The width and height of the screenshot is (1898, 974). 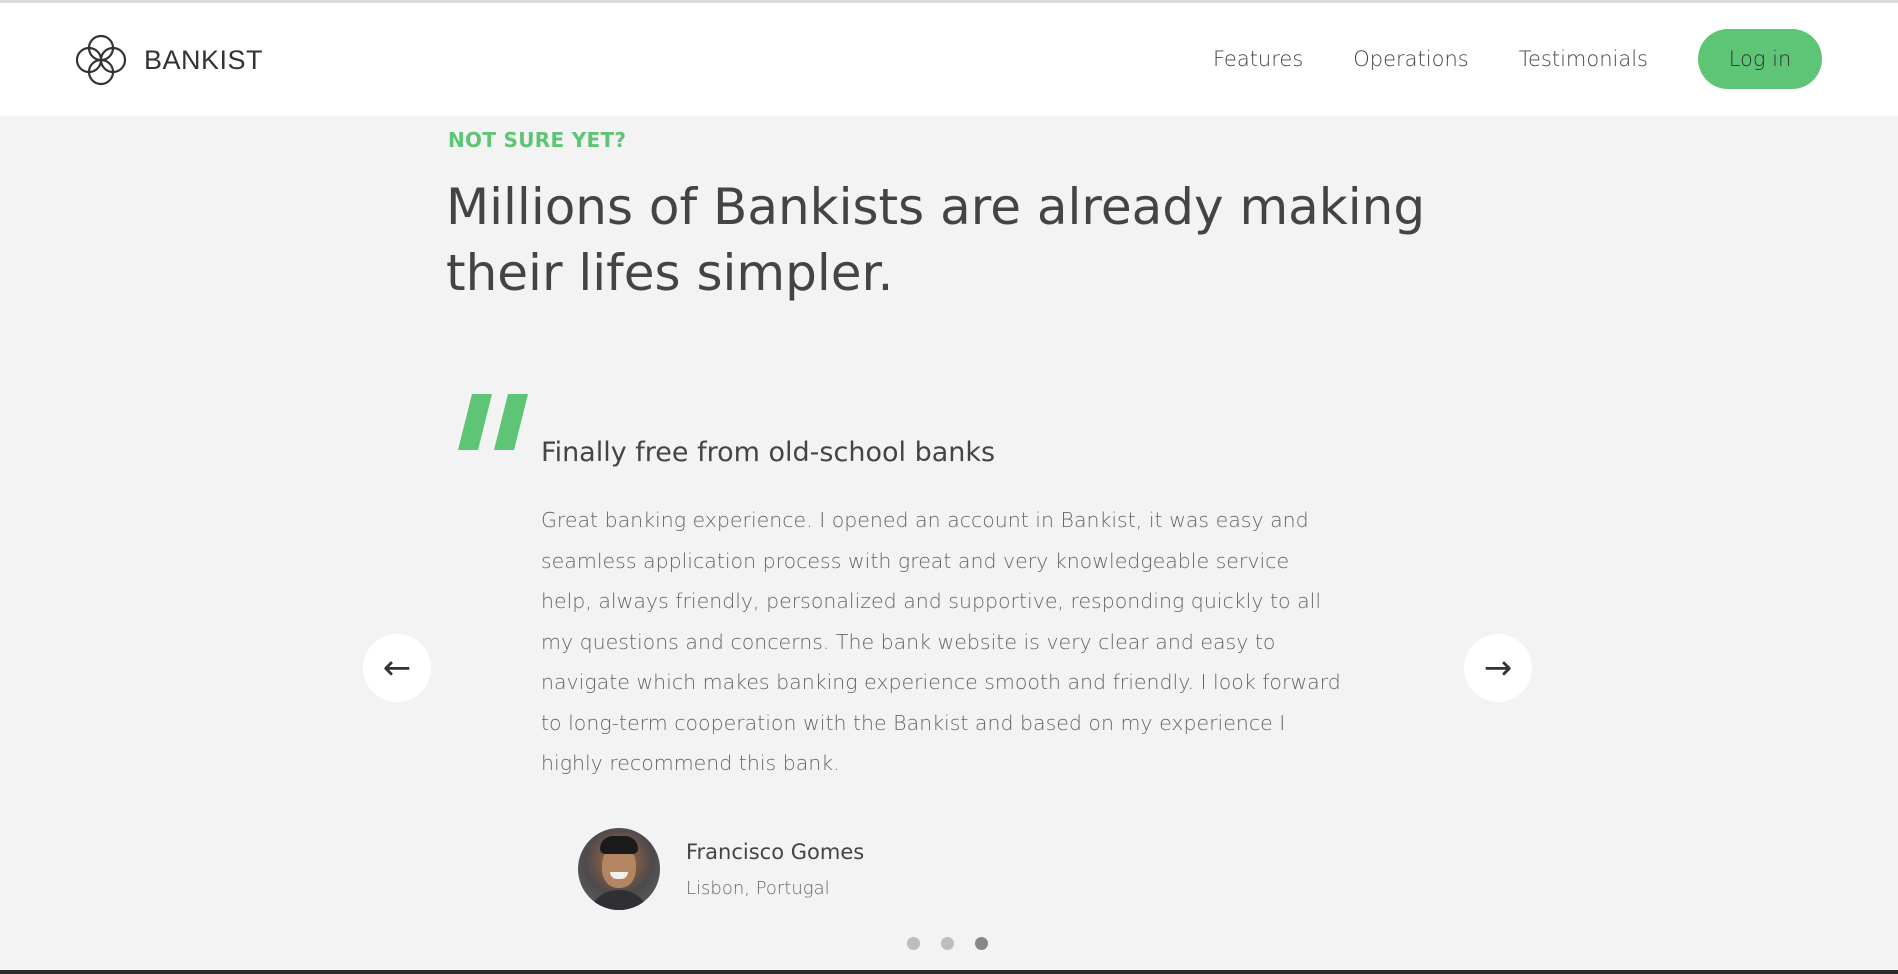 What do you see at coordinates (537, 140) in the screenshot?
I see `section-label: NOT SURE YET?` at bounding box center [537, 140].